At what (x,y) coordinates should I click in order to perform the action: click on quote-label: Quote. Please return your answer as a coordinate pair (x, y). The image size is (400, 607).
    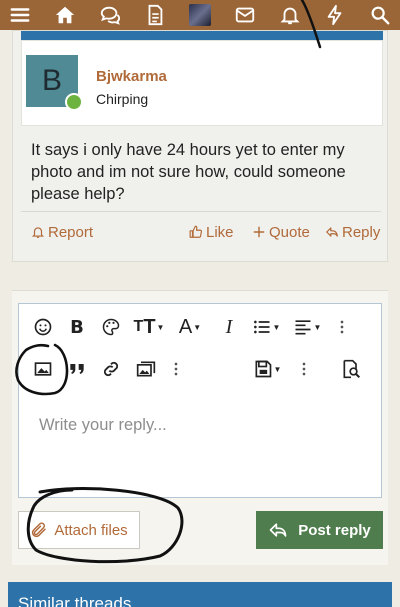
    Looking at the image, I should click on (289, 232).